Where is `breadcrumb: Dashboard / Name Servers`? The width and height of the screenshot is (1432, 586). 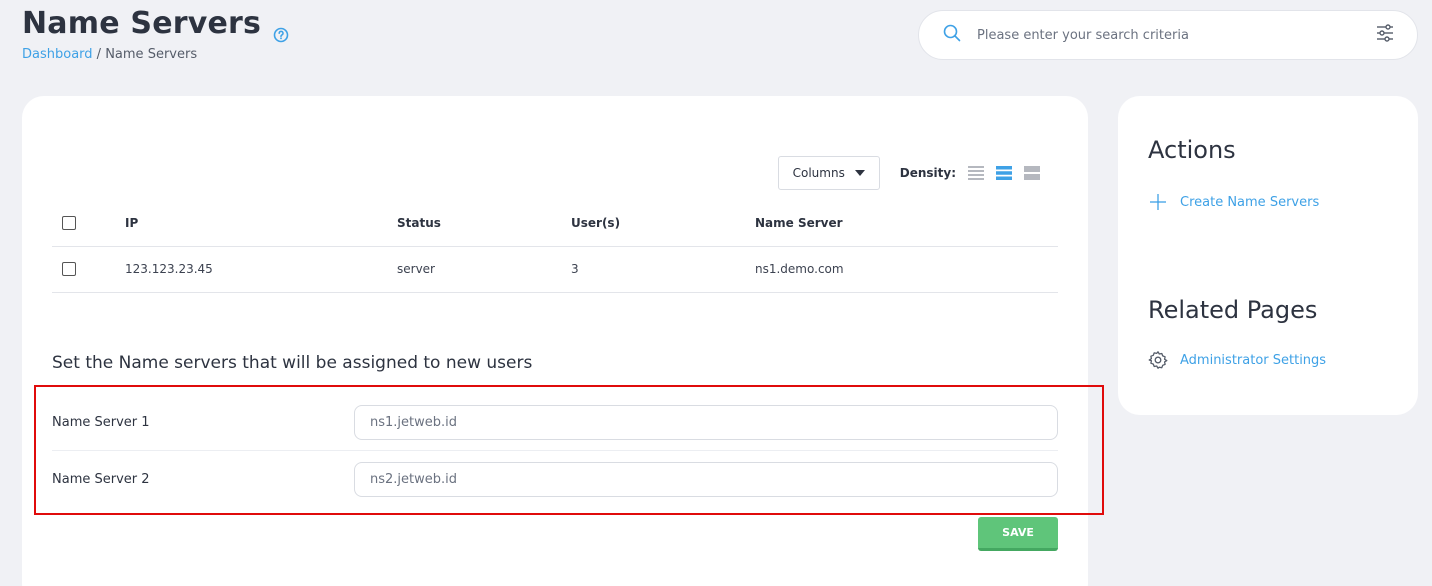
breadcrumb: Dashboard / Name Servers is located at coordinates (109, 54).